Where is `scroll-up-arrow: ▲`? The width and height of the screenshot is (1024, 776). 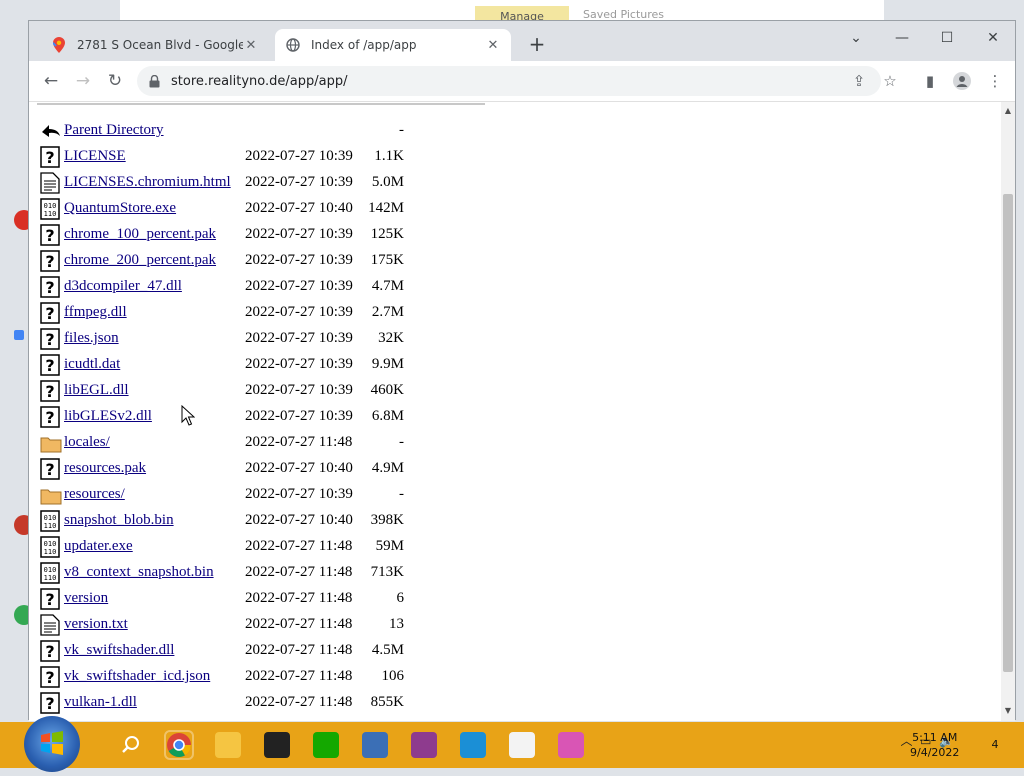
scroll-up-arrow: ▲ is located at coordinates (1008, 110).